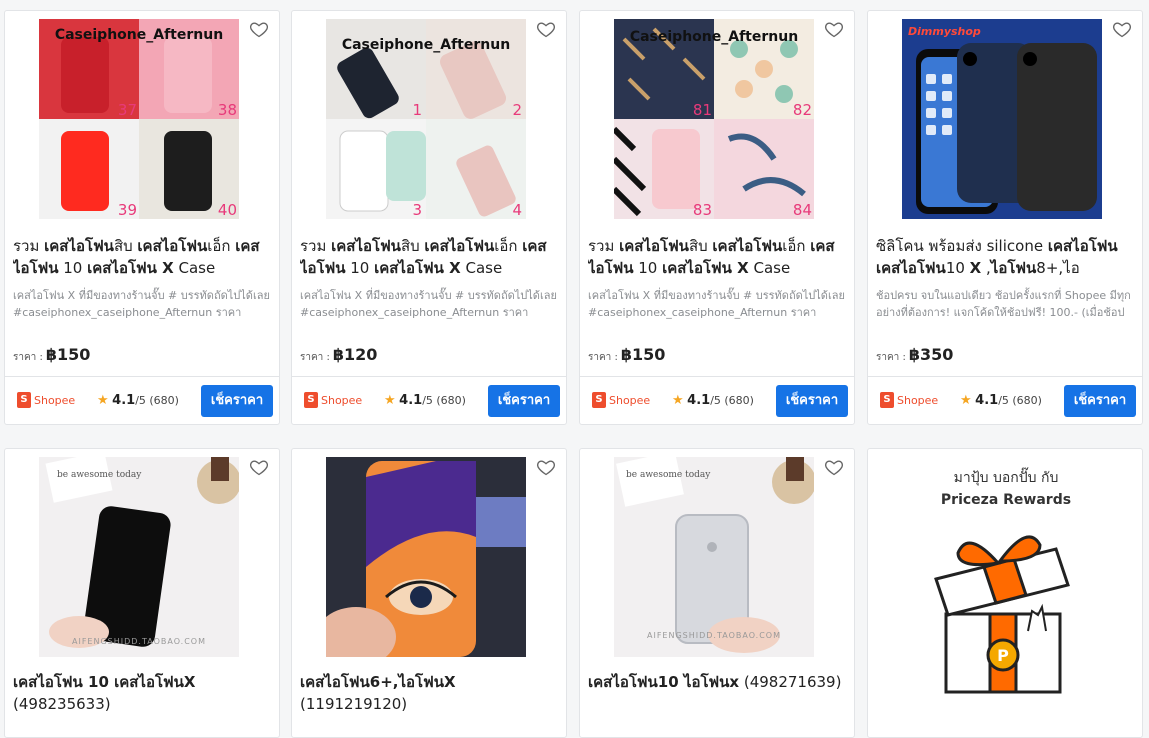 This screenshot has width=1149, height=738. Describe the element at coordinates (1002, 614) in the screenshot. I see `gift-box-icon: P` at that location.